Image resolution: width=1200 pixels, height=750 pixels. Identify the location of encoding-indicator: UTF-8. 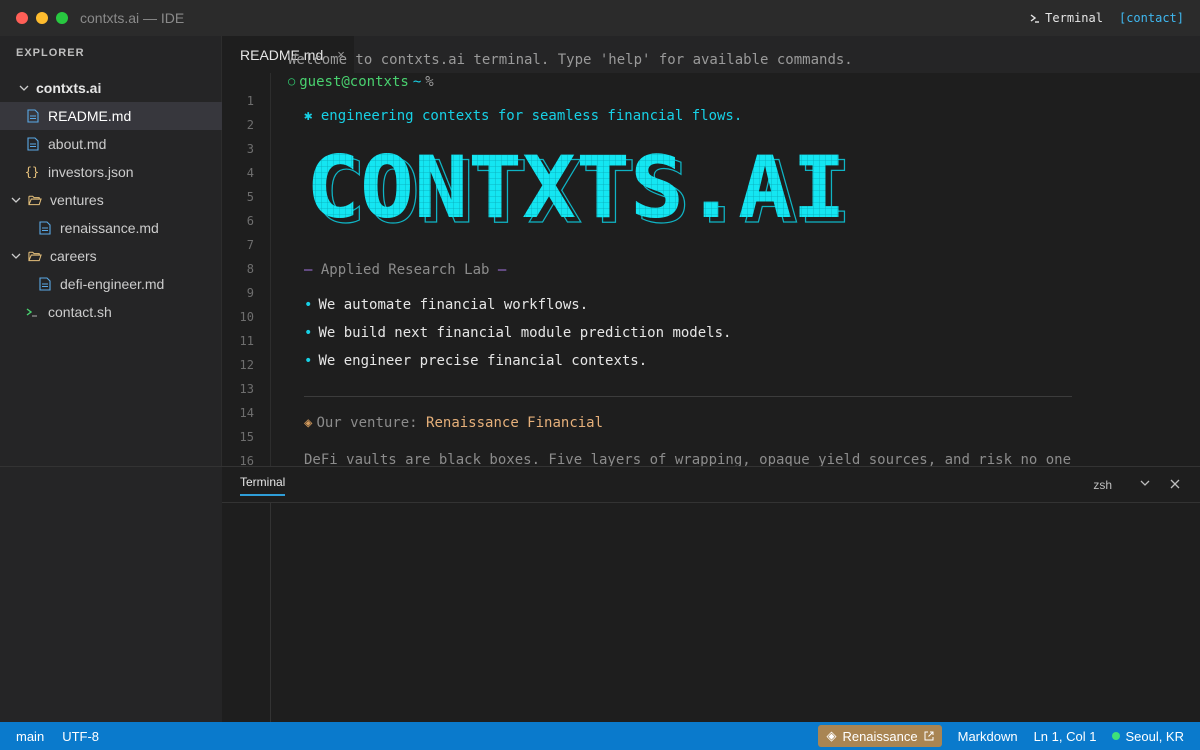
(80, 736).